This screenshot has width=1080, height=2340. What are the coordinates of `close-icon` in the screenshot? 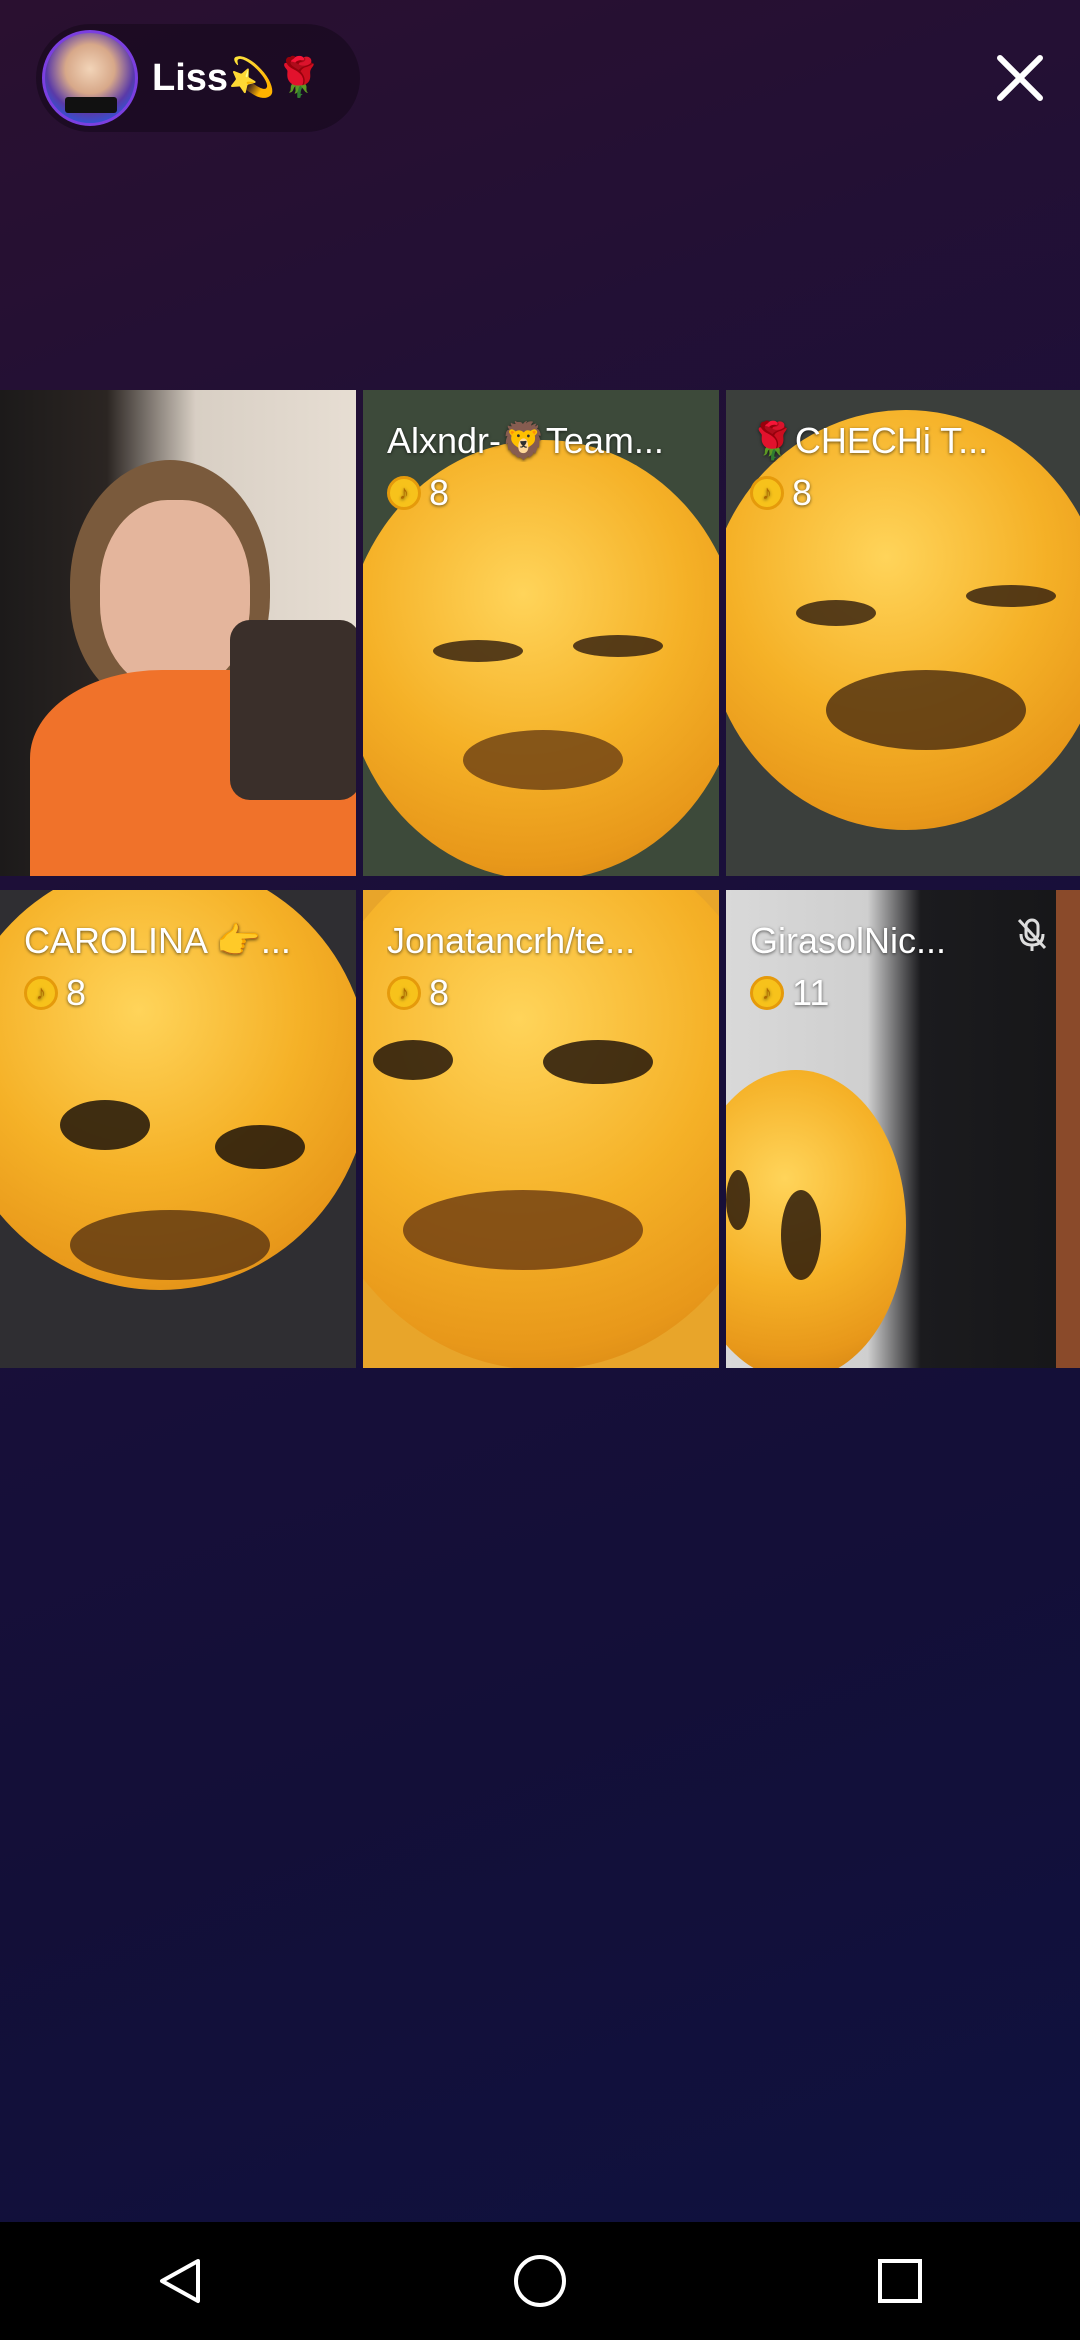 It's located at (1020, 78).